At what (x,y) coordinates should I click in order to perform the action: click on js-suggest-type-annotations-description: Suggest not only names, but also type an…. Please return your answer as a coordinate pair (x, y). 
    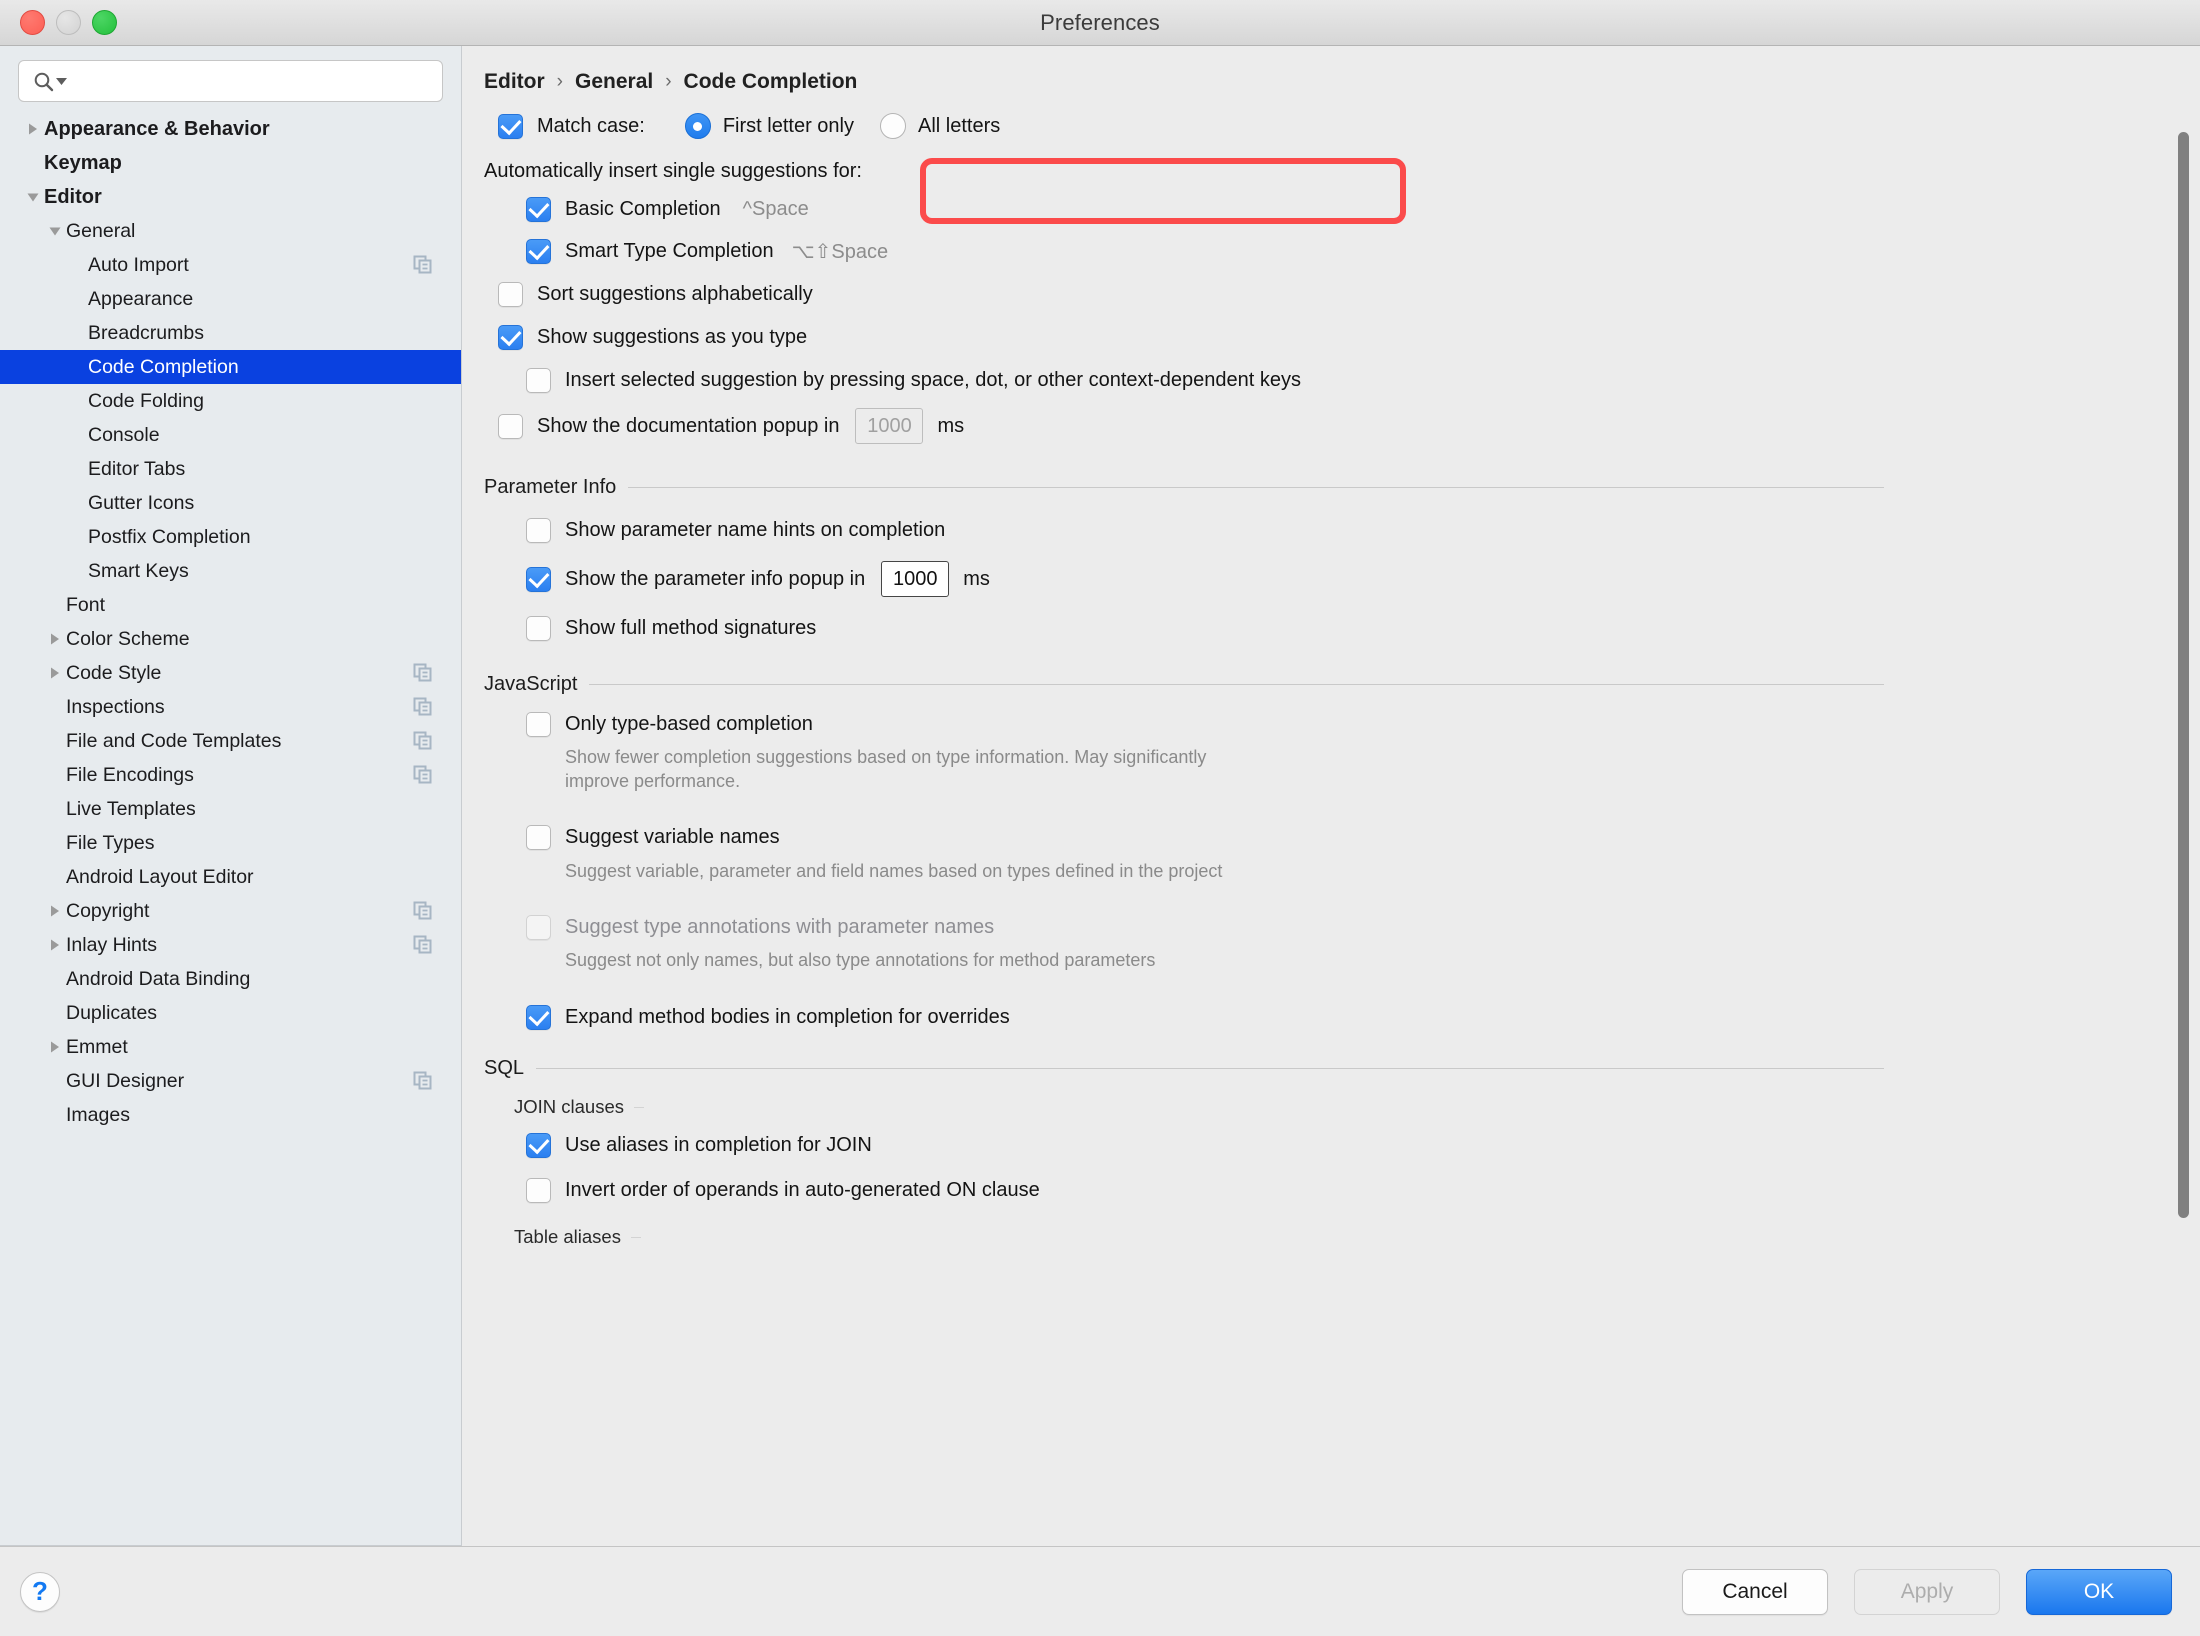
    Looking at the image, I should click on (860, 960).